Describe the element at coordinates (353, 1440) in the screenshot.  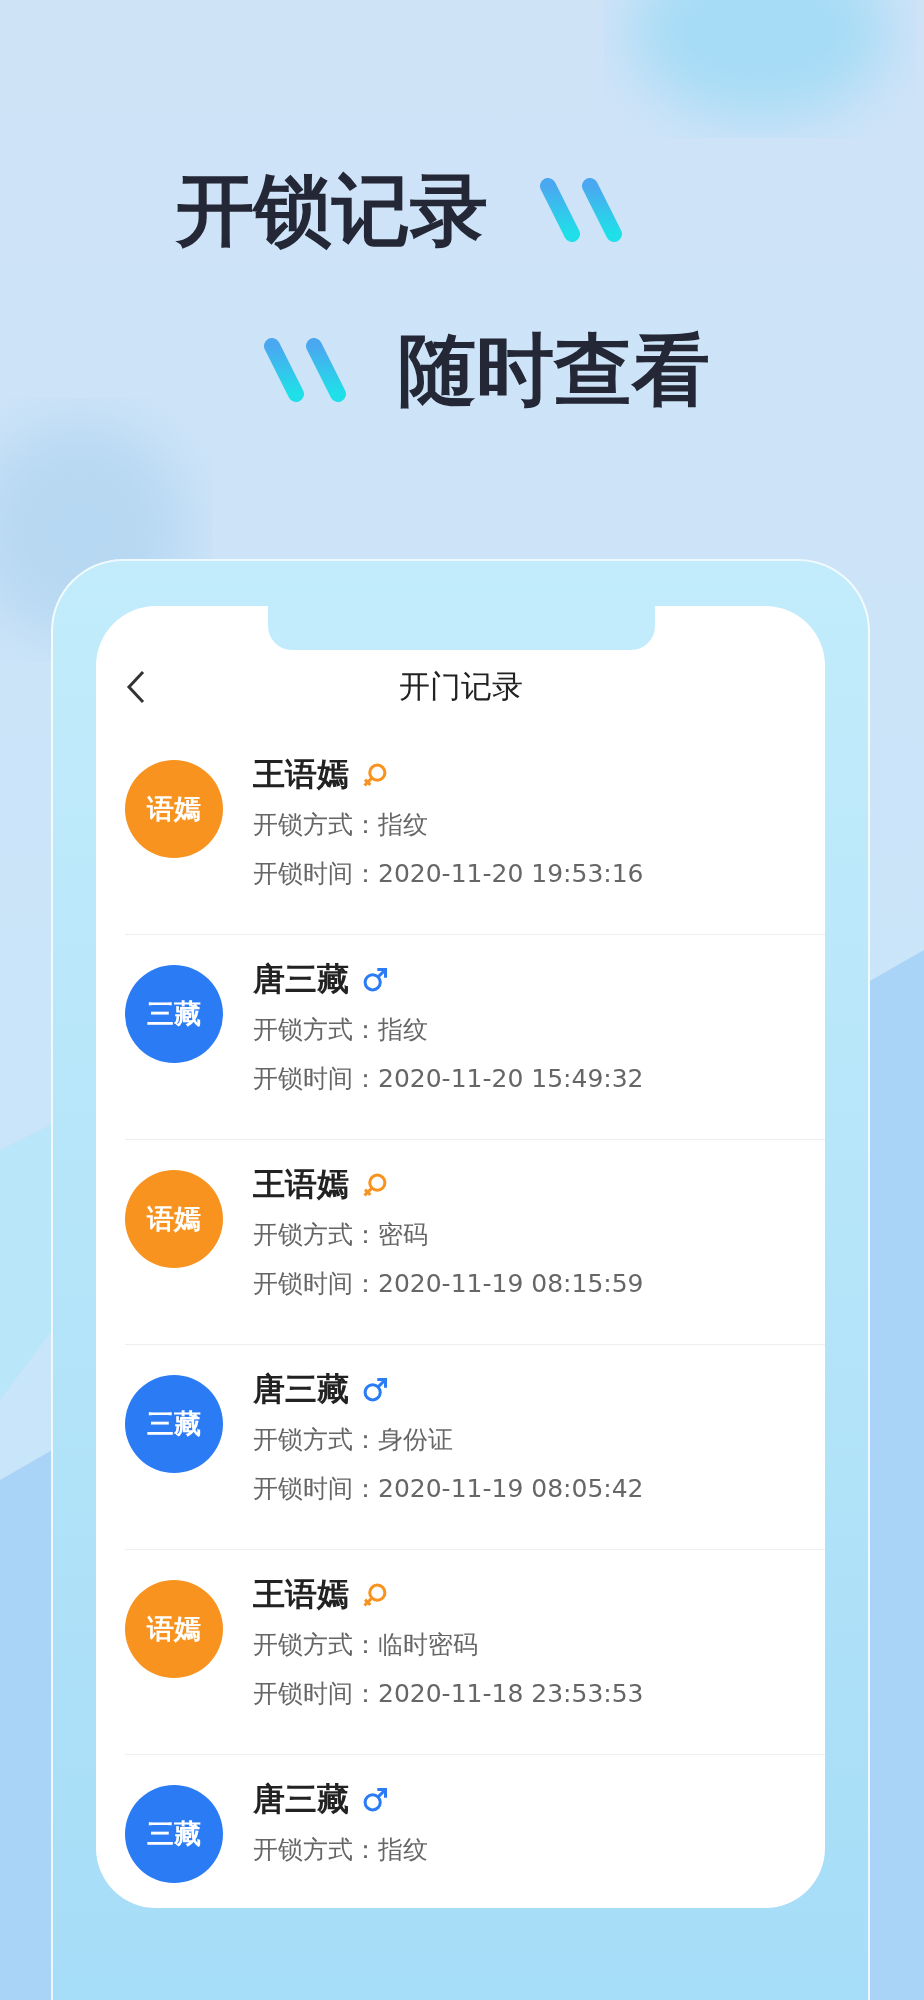
I see `unlock-method: 开锁方式：身份证` at that location.